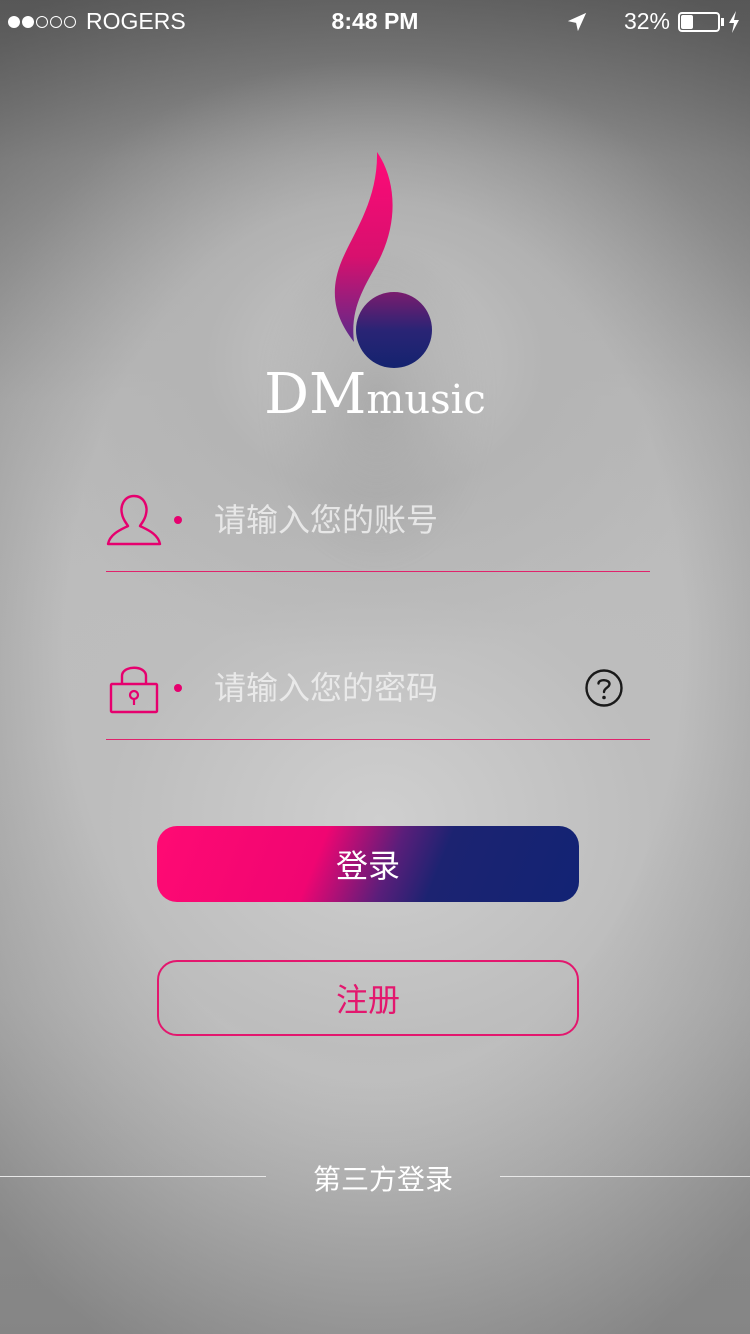 The height and width of the screenshot is (1334, 750). Describe the element at coordinates (375, 21) in the screenshot. I see `status-bar: ROGERS 8:48 PM 32%` at that location.